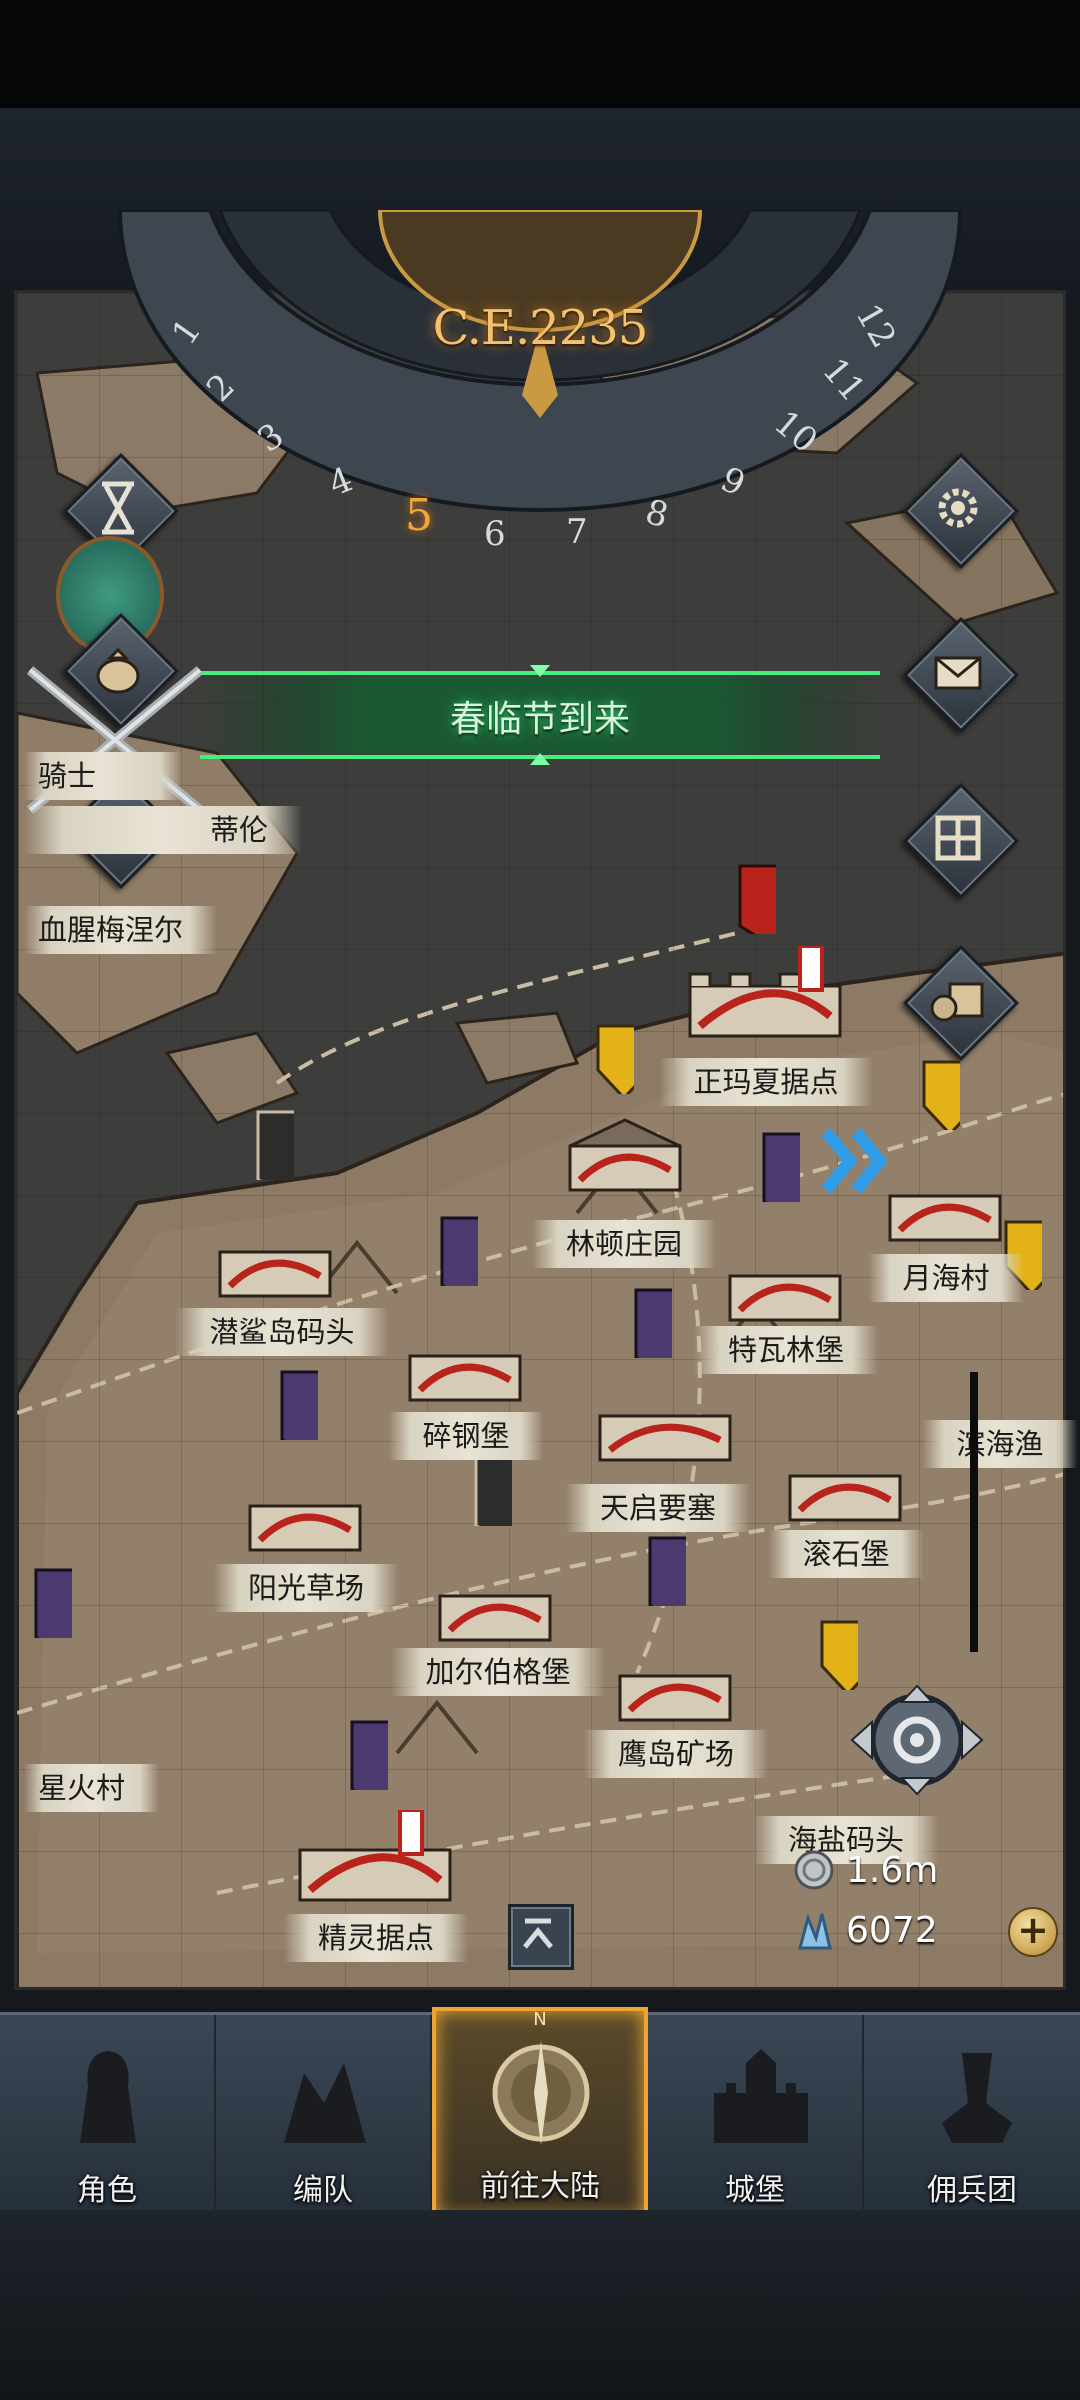 The height and width of the screenshot is (2400, 1080). What do you see at coordinates (755, 2190) in the screenshot?
I see `tab-castle-label: 城堡` at bounding box center [755, 2190].